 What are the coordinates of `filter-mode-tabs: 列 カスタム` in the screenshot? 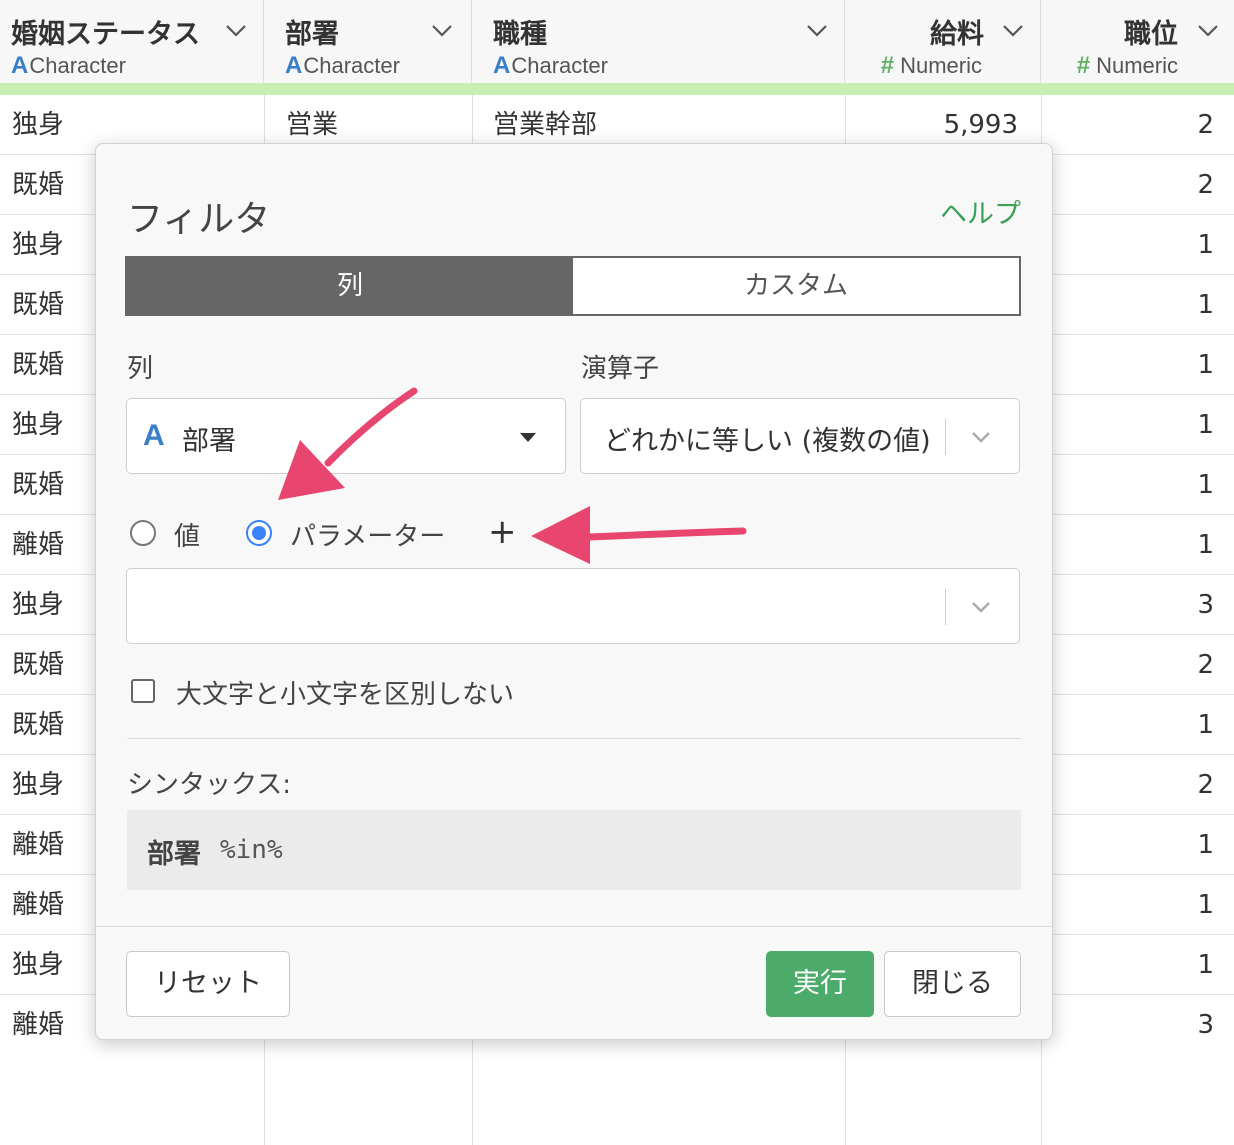 It's located at (573, 286).